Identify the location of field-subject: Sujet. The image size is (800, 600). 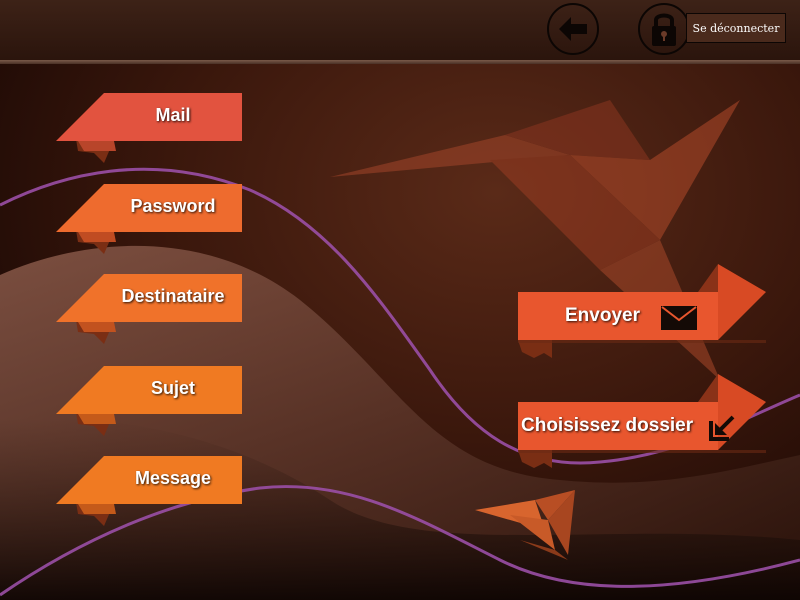
(149, 400).